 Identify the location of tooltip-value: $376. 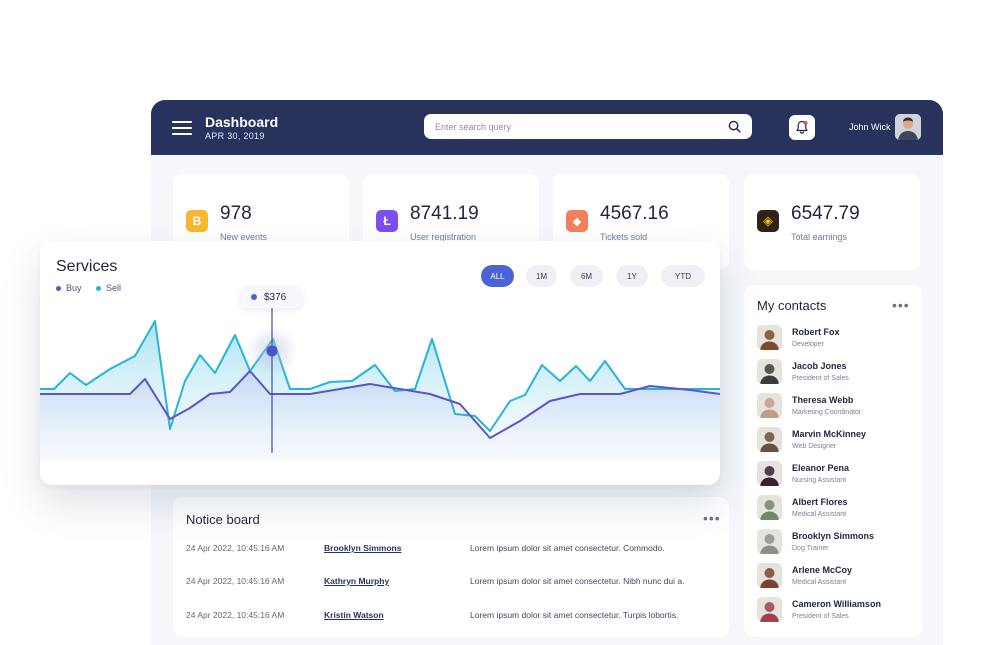
(275, 297).